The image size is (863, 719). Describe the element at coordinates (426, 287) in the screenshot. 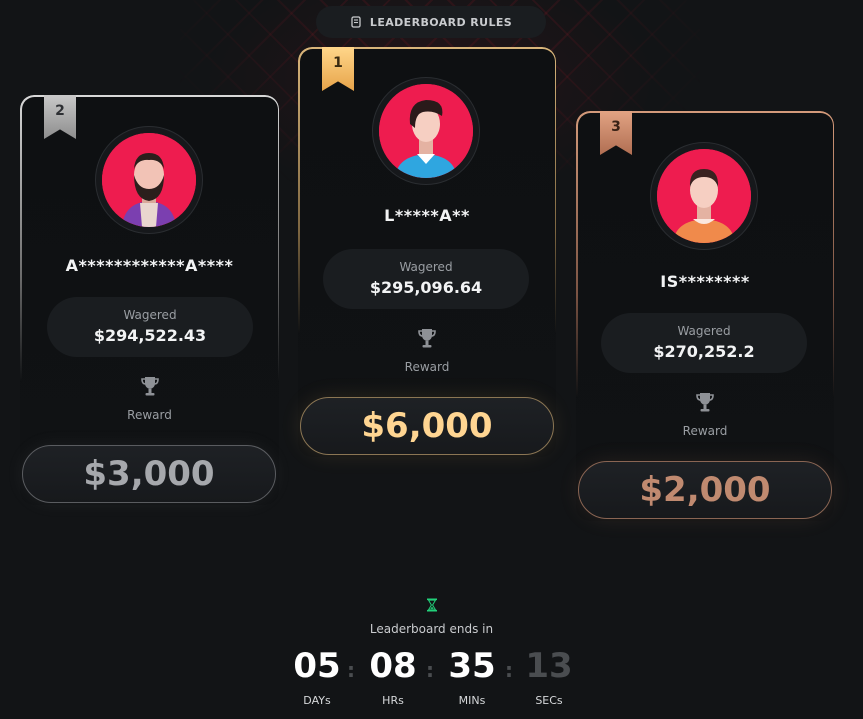

I see `wagered-value: $295,096.64` at that location.